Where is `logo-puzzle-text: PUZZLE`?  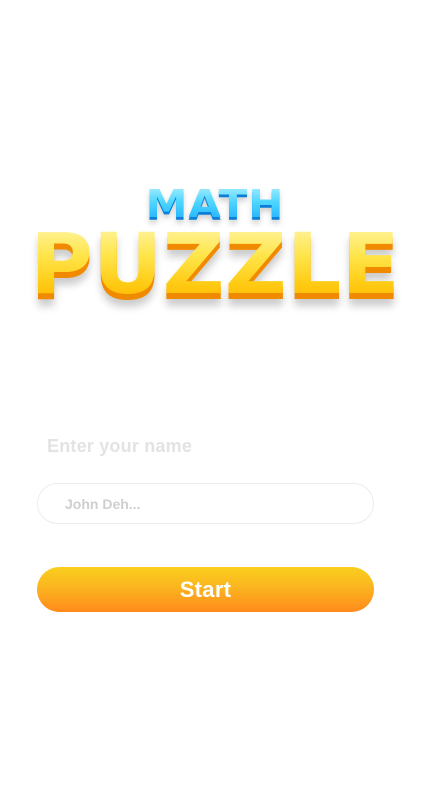
logo-puzzle-text: PUZZLE is located at coordinates (215, 264).